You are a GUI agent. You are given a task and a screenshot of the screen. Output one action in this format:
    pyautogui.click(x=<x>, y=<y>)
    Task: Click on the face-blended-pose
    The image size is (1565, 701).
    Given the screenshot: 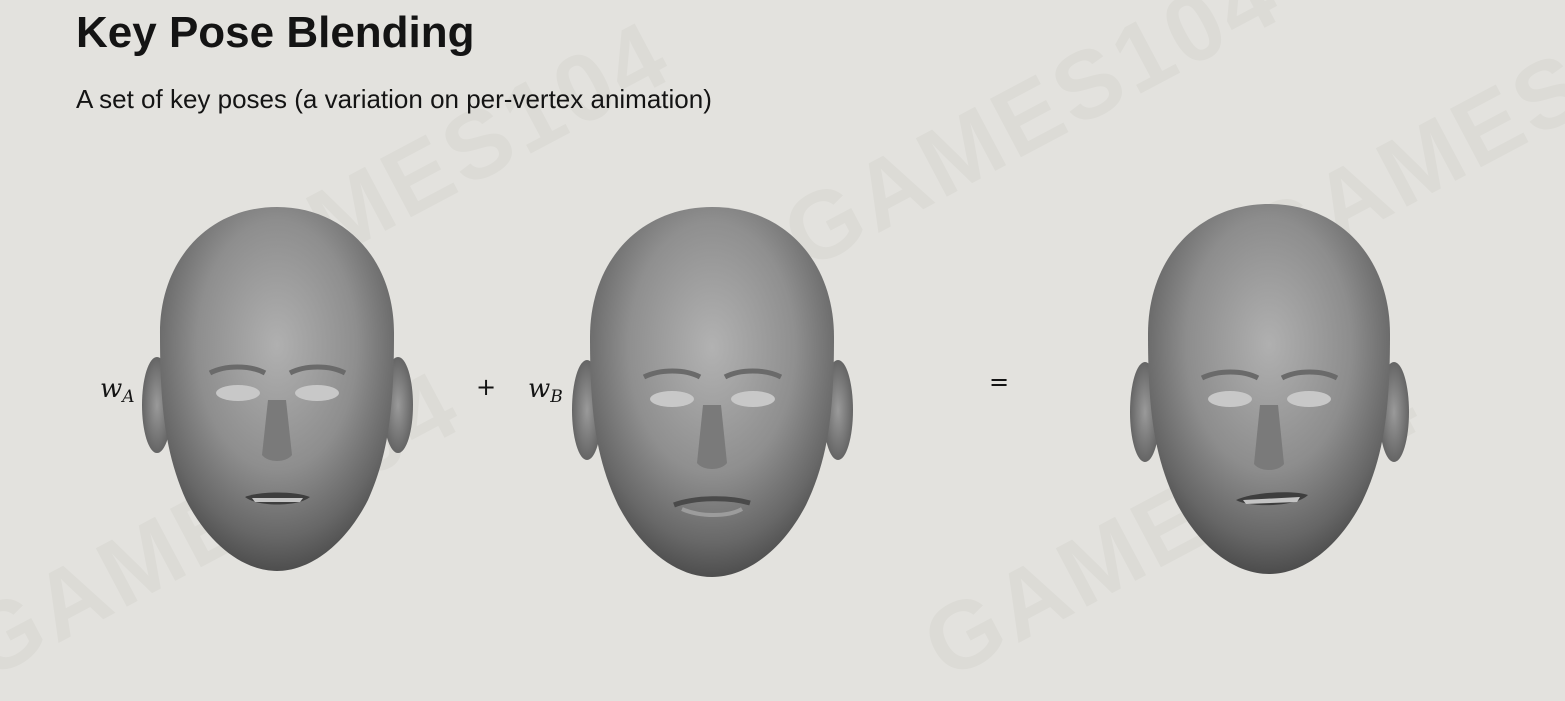 What is the action you would take?
    pyautogui.click(x=1269, y=389)
    